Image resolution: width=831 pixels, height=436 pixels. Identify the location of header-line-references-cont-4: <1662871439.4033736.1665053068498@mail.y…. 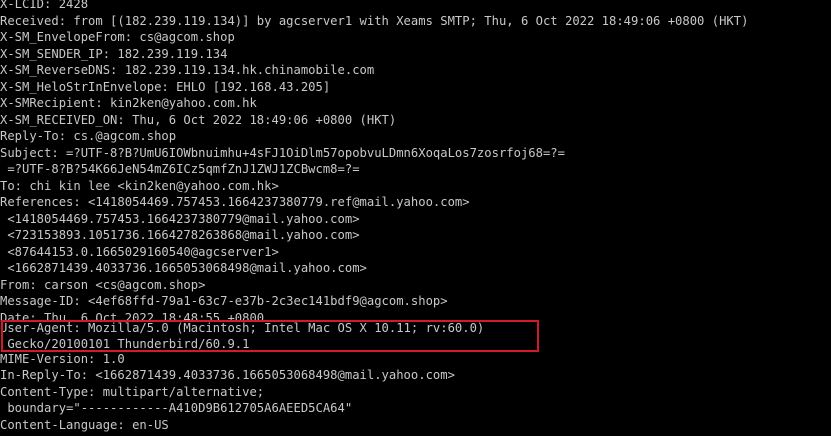
(183, 268).